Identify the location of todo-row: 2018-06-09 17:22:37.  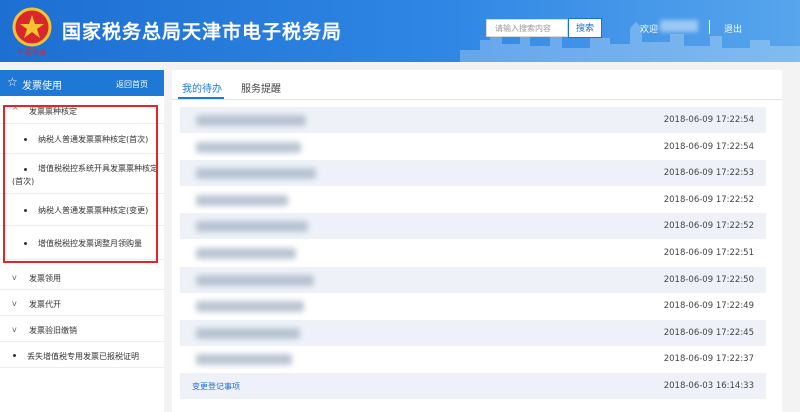
(473, 359).